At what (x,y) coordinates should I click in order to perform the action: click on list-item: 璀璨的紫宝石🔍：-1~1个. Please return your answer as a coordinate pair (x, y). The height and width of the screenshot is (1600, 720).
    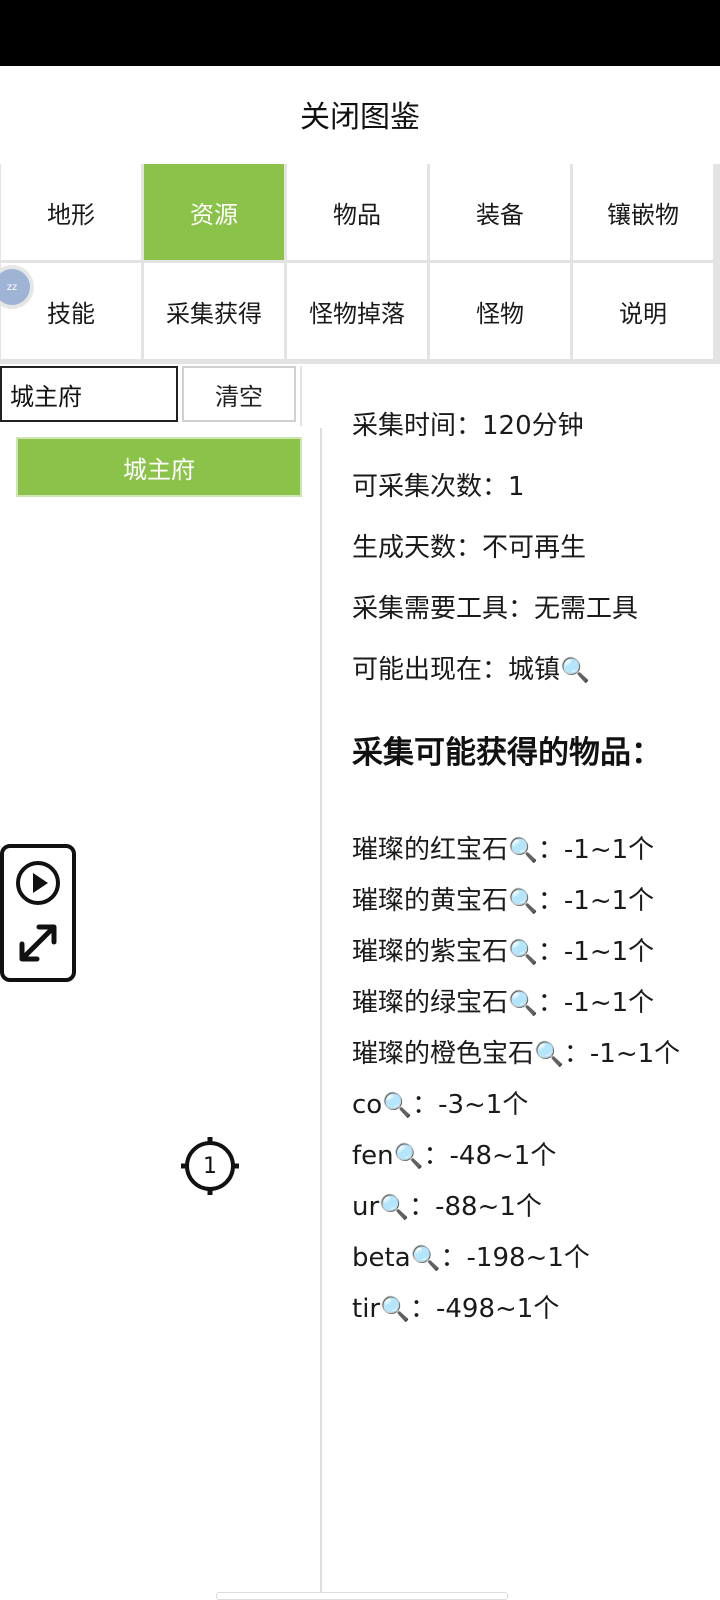
    Looking at the image, I should click on (517, 952).